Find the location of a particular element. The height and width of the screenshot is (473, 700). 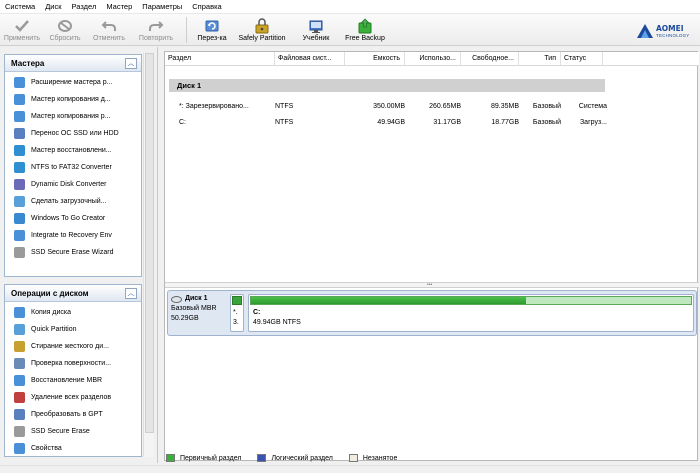

sidebar-item-label: Windows To Go Creator is located at coordinates (68, 218).